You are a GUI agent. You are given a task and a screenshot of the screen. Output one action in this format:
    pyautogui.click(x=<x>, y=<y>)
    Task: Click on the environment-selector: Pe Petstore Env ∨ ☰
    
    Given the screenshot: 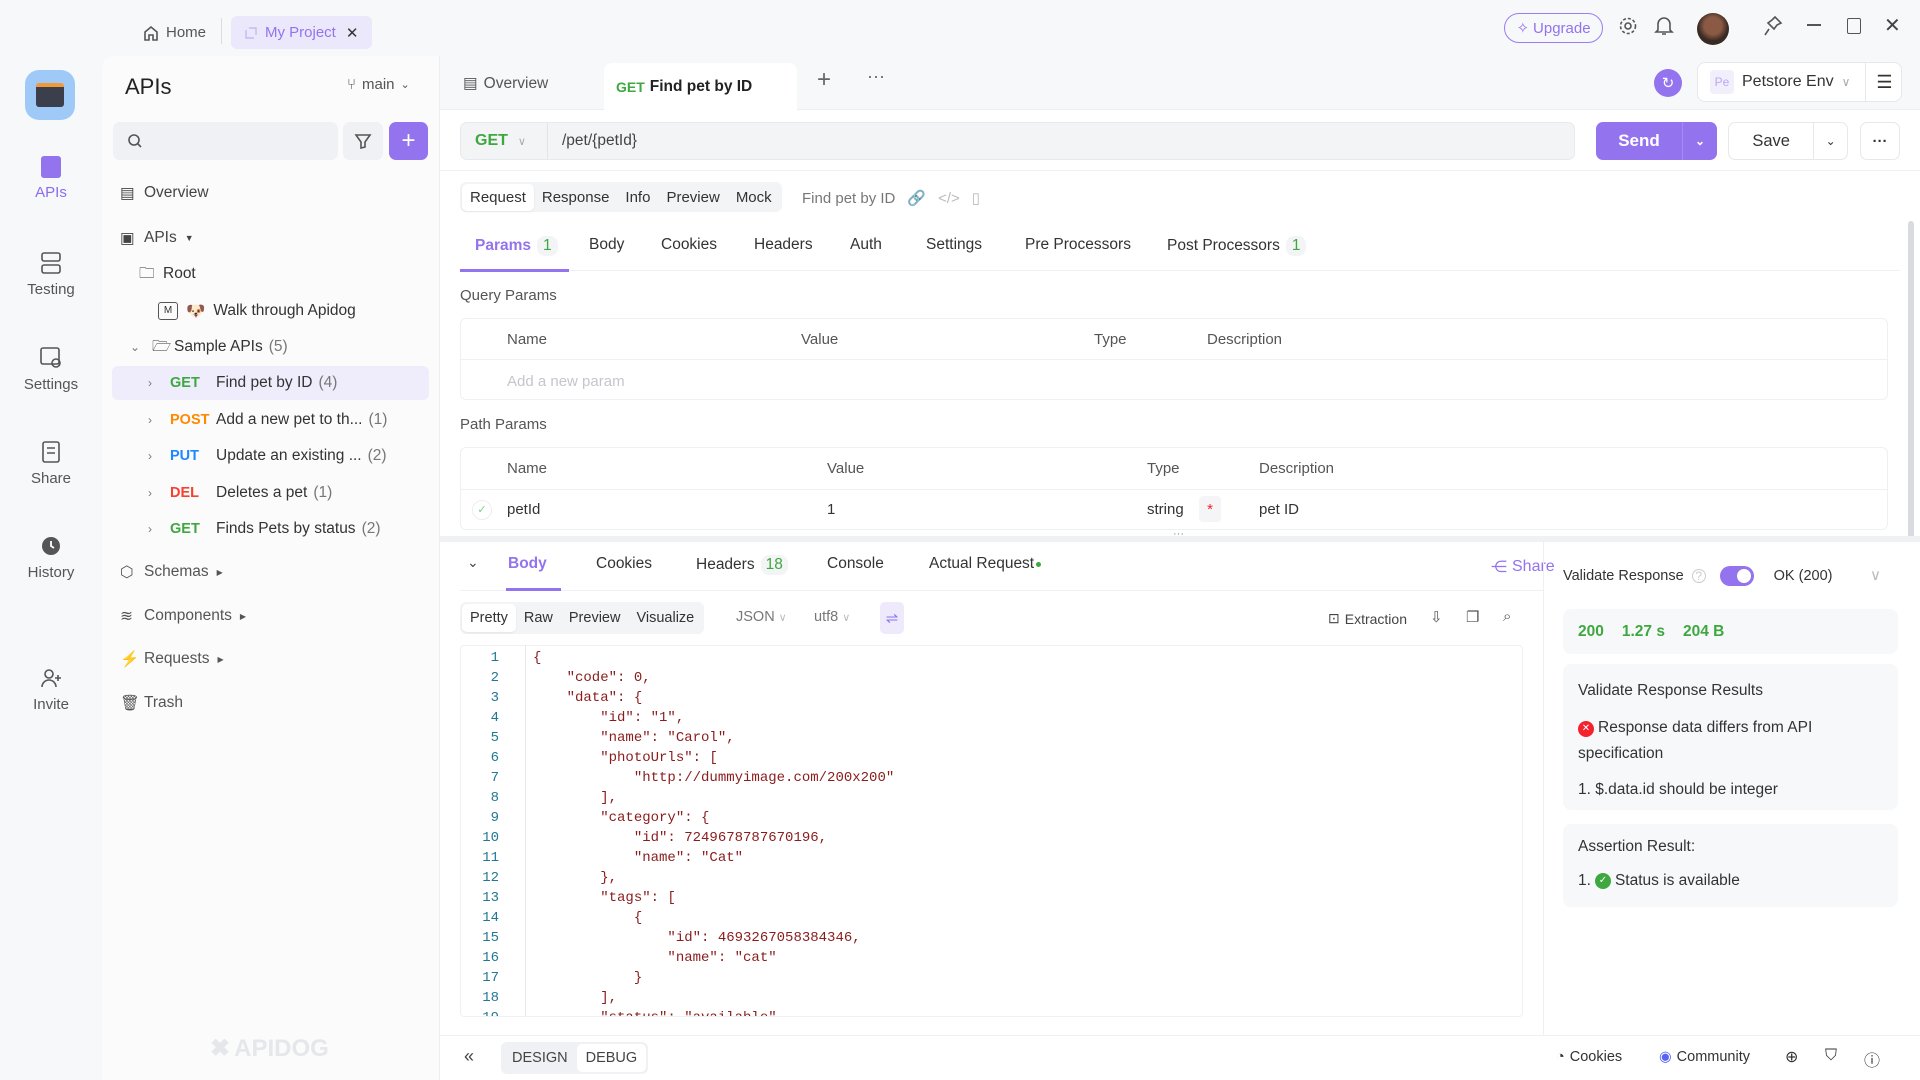 What is the action you would take?
    pyautogui.click(x=1799, y=82)
    